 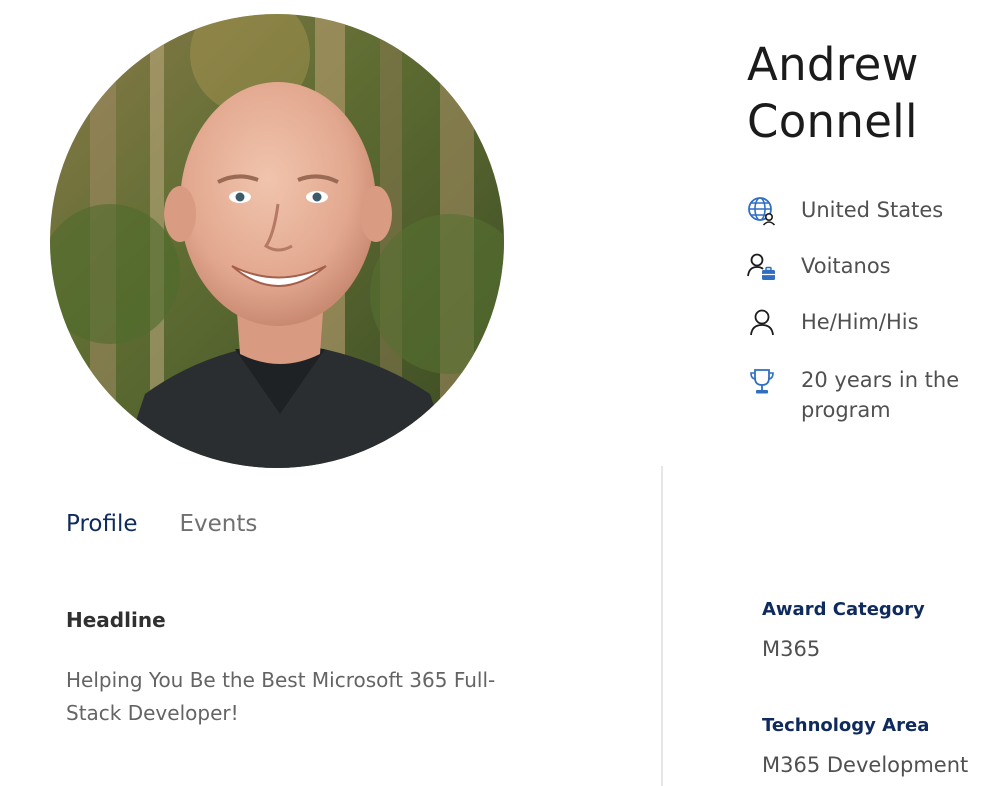 I want to click on profile-name-first: Andrew, so click(x=833, y=64).